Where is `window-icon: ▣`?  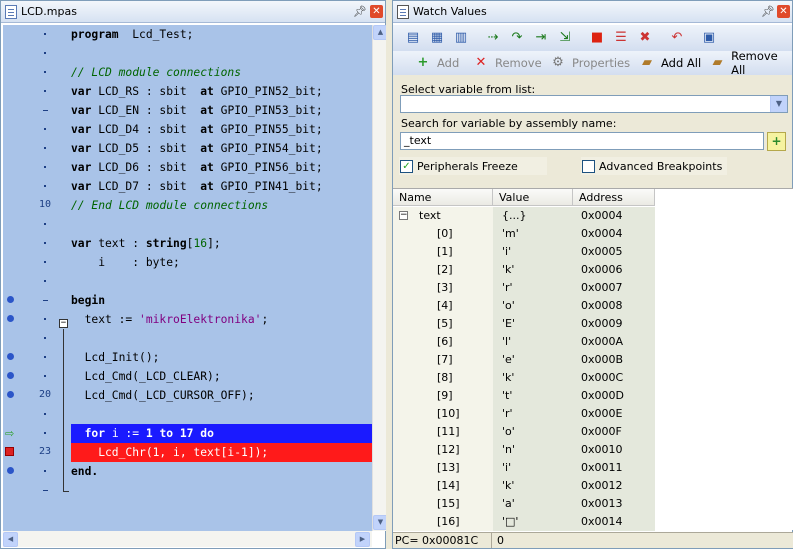
window-icon: ▣ is located at coordinates (709, 38).